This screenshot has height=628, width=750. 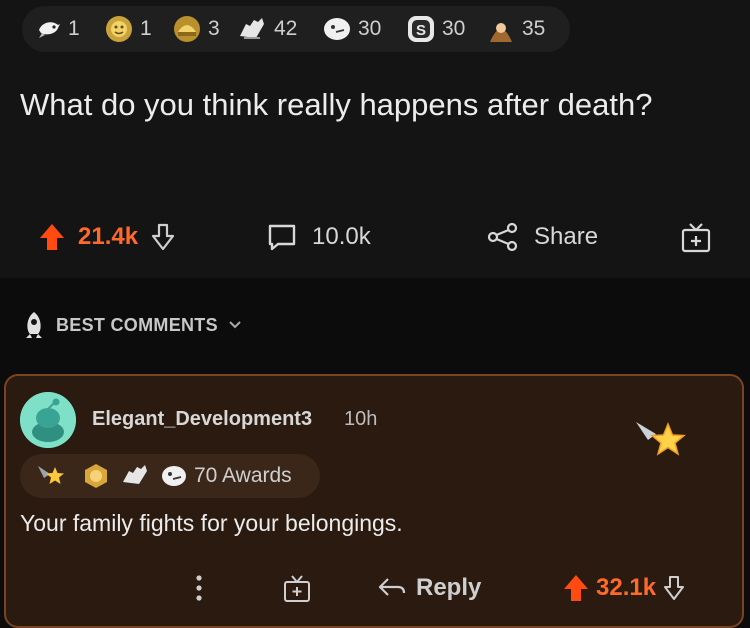 I want to click on comment-award-button, so click(x=297, y=588).